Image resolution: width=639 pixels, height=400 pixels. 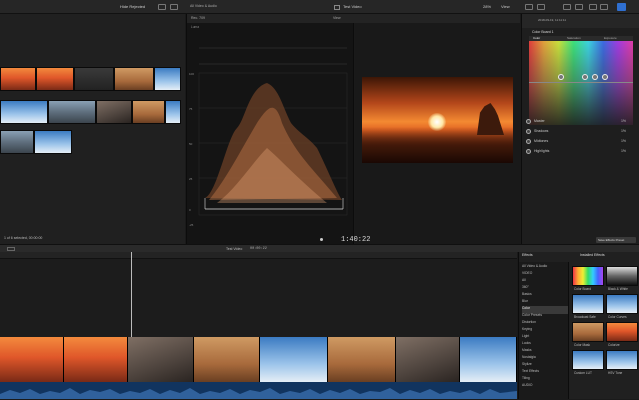 What do you see at coordinates (174, 7) in the screenshot?
I see `list-view-icon` at bounding box center [174, 7].